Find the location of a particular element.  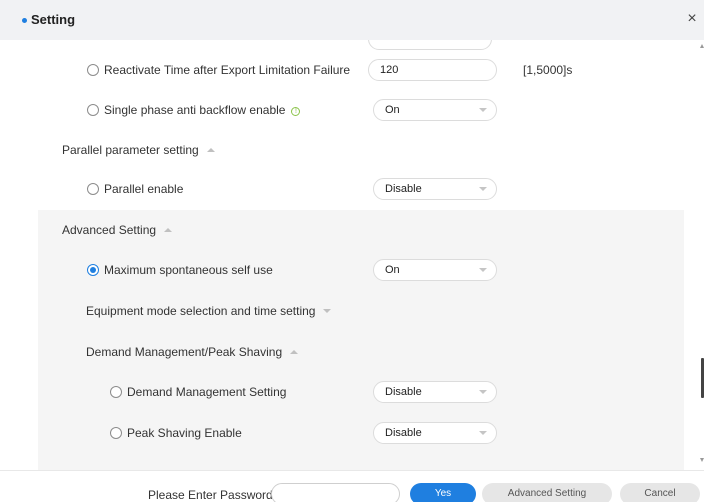

advanced-section-label: Advanced Setting is located at coordinates (109, 230).